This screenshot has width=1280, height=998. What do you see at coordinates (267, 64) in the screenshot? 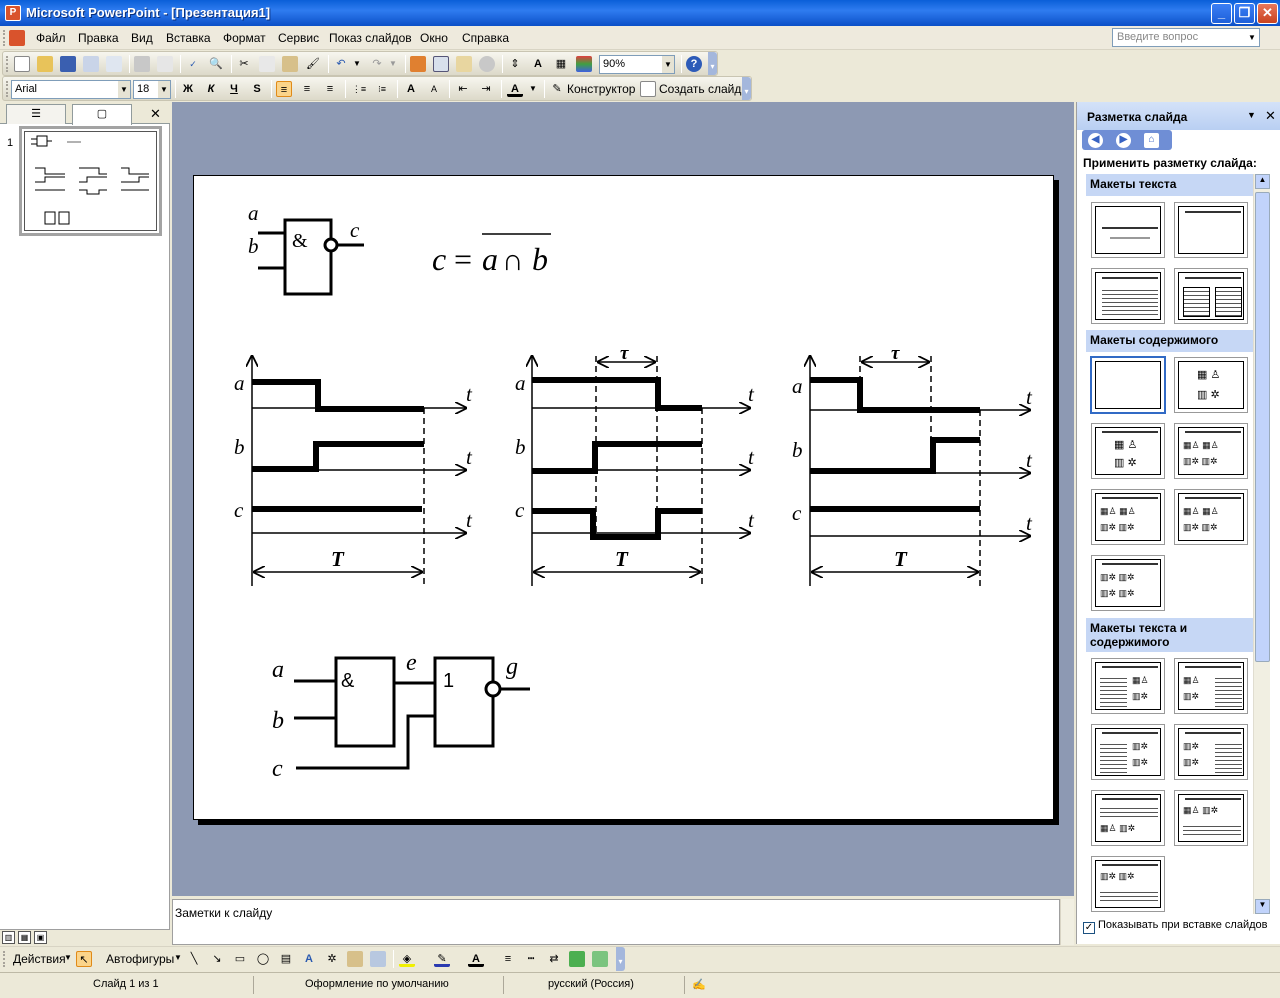
I see `copy-icon` at bounding box center [267, 64].